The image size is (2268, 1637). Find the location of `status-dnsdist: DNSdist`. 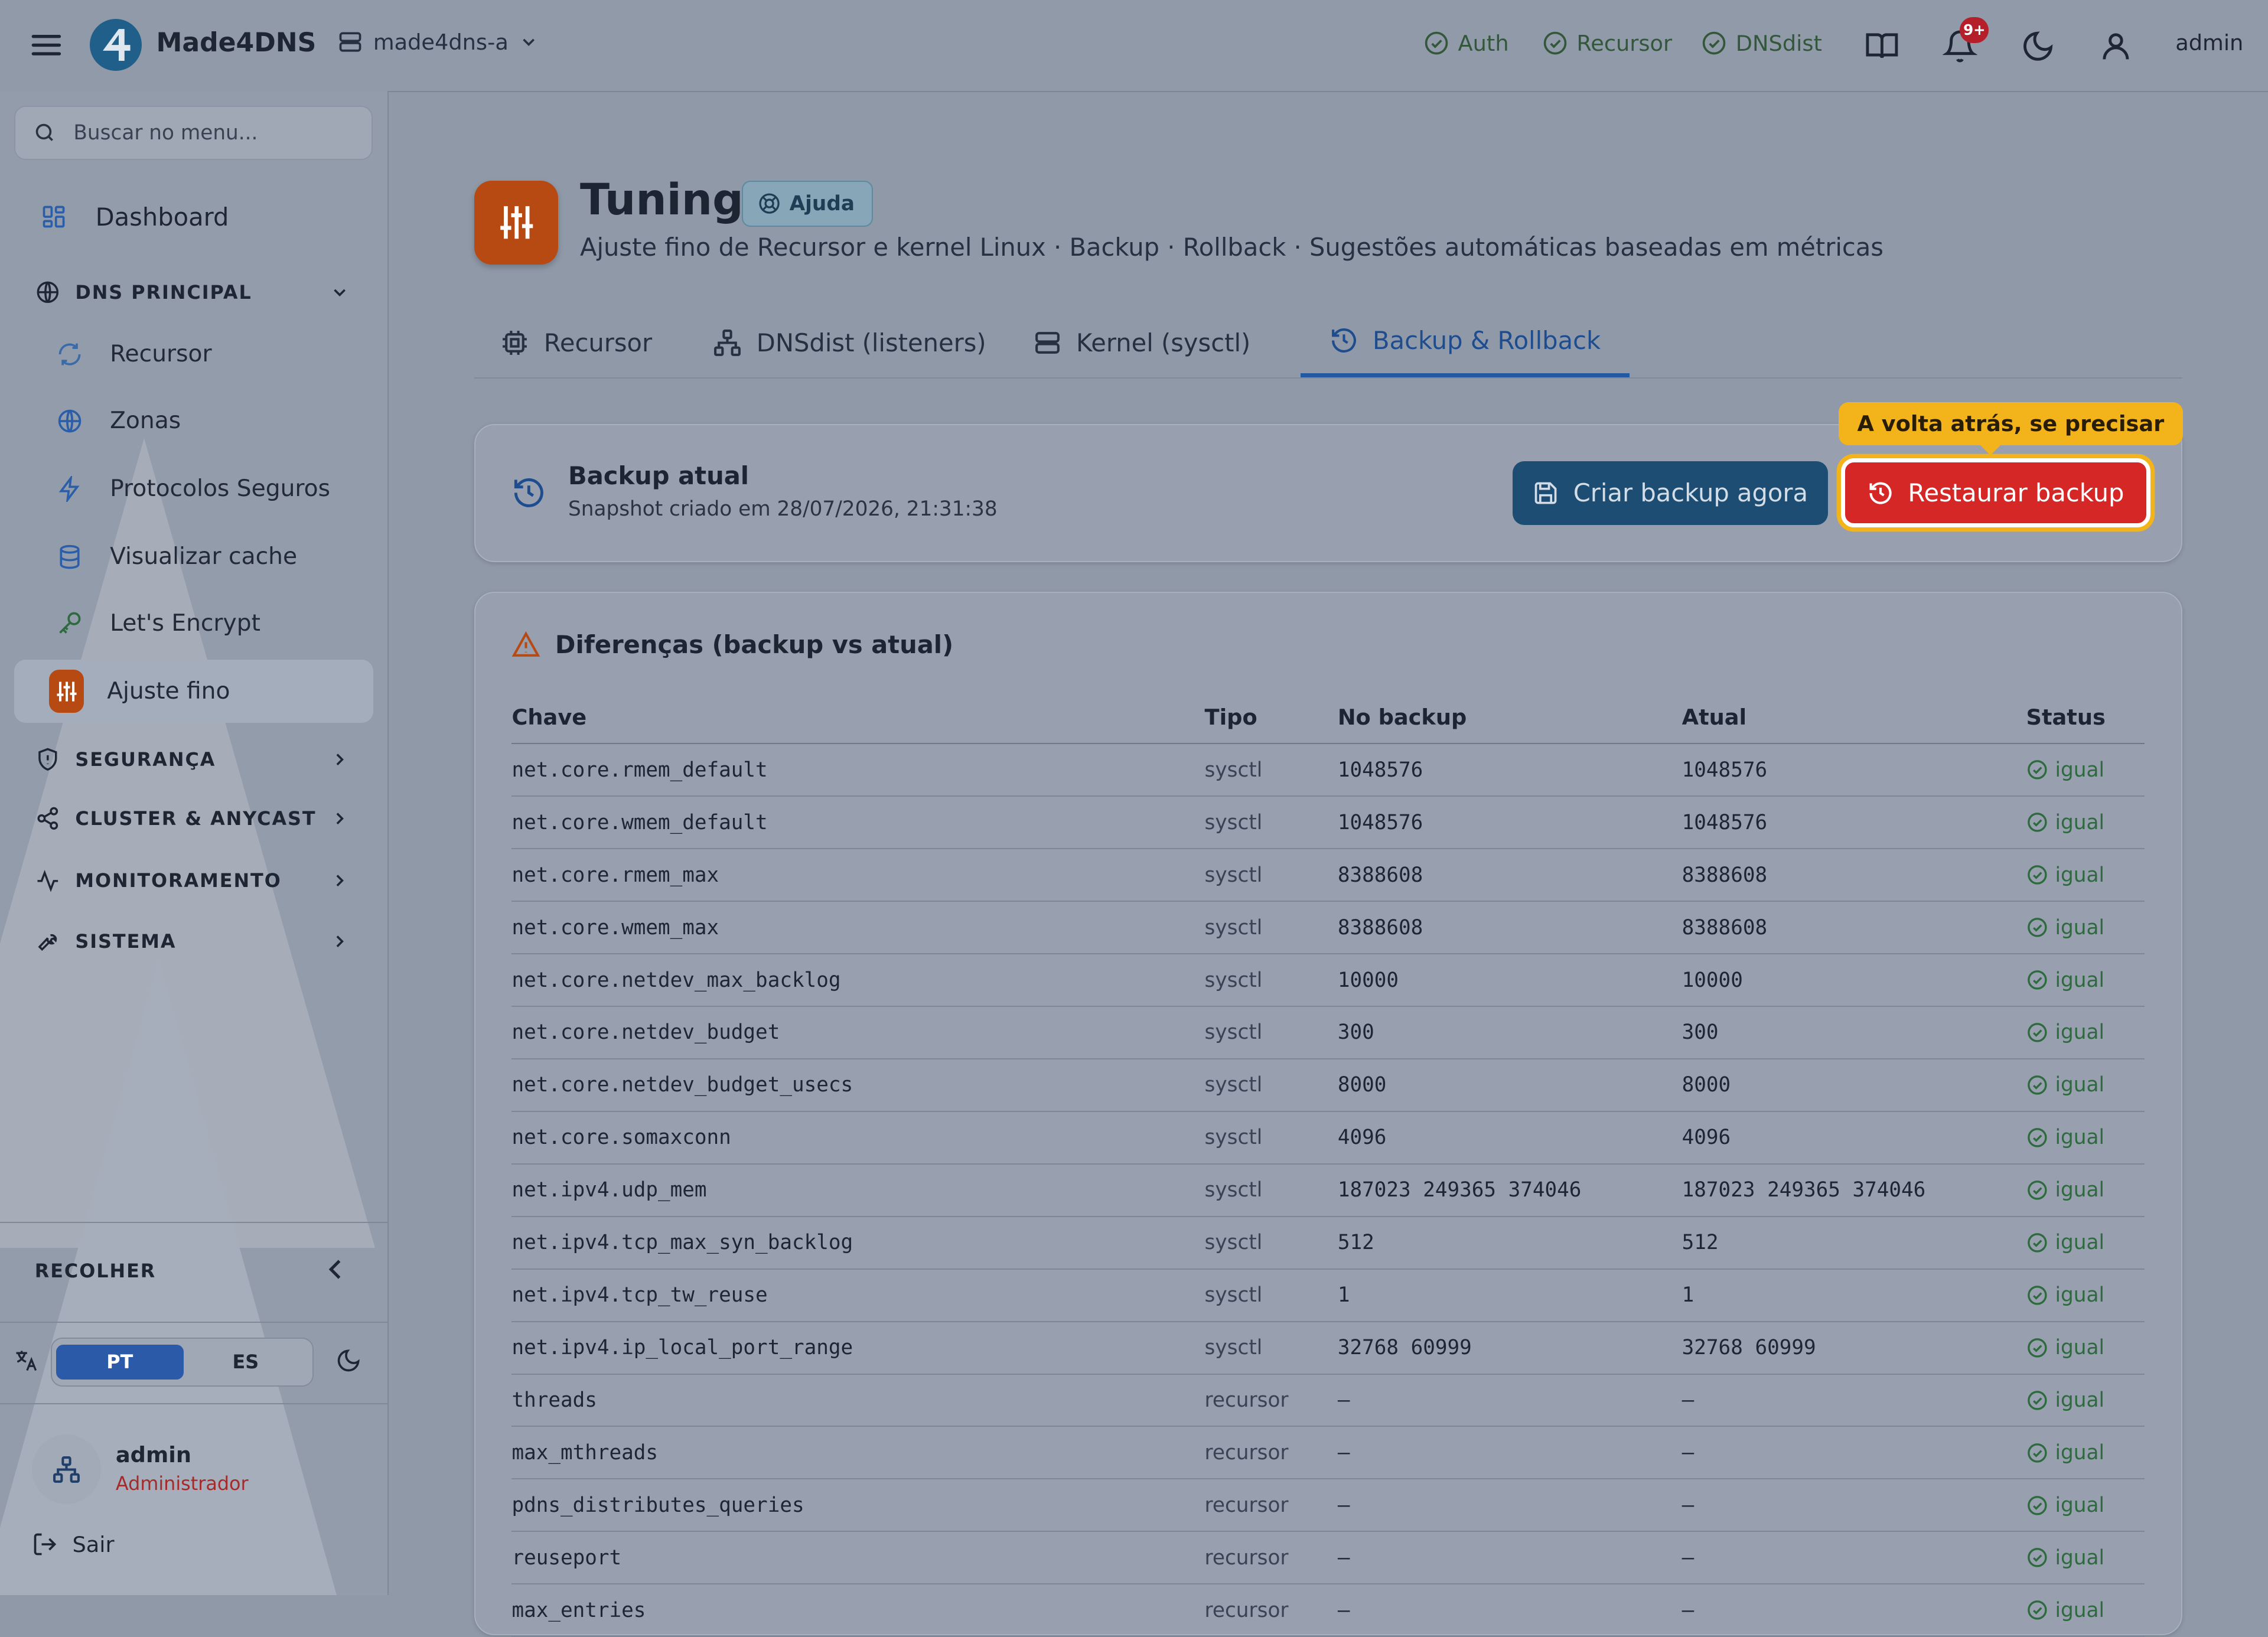

status-dnsdist: DNSdist is located at coordinates (1761, 43).